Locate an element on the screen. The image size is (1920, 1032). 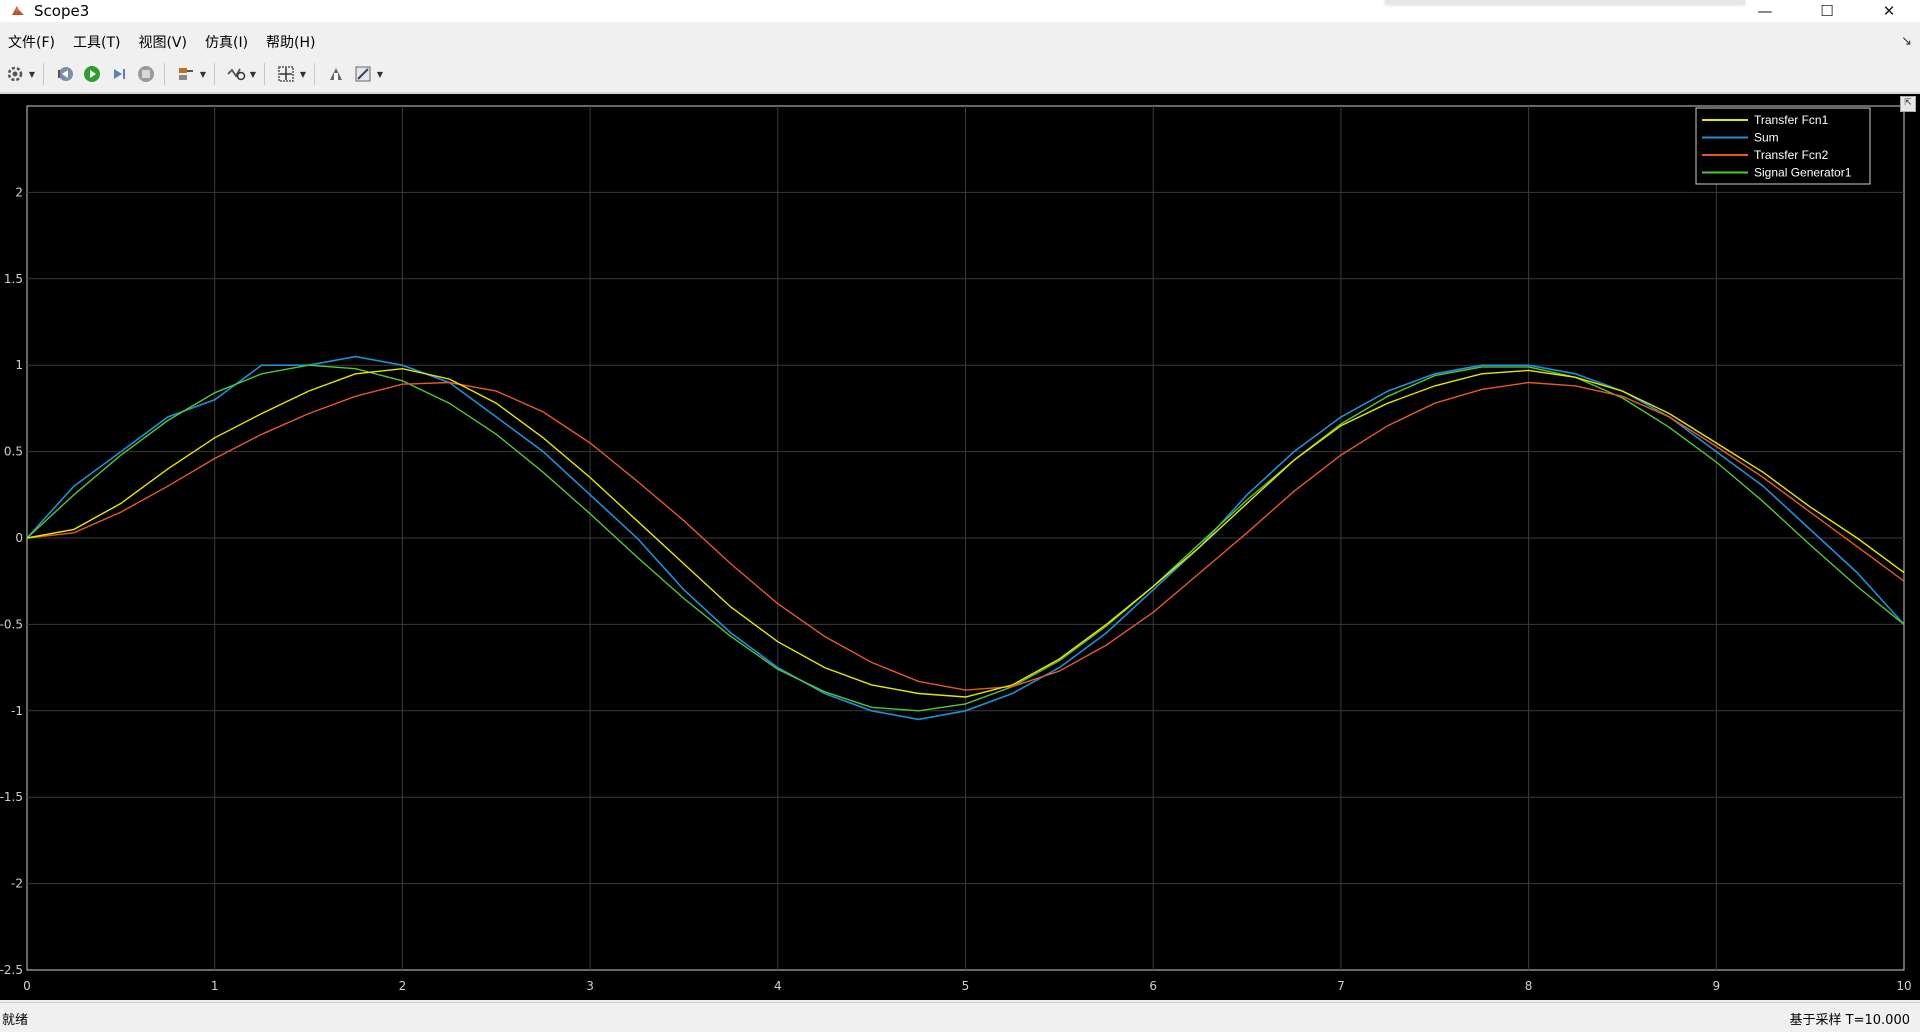
x-tick-label: 6 is located at coordinates (1153, 986).